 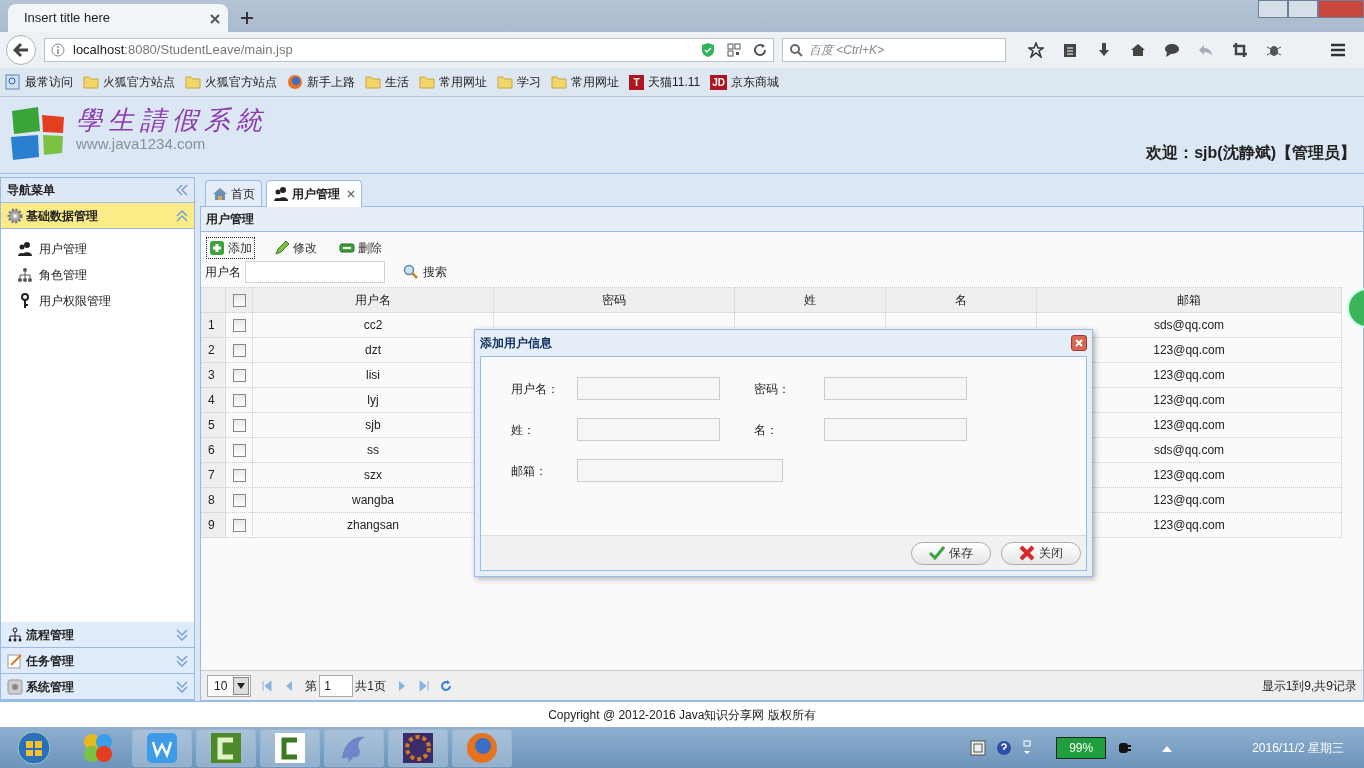 I want to click on crop-icon, so click(x=1240, y=50).